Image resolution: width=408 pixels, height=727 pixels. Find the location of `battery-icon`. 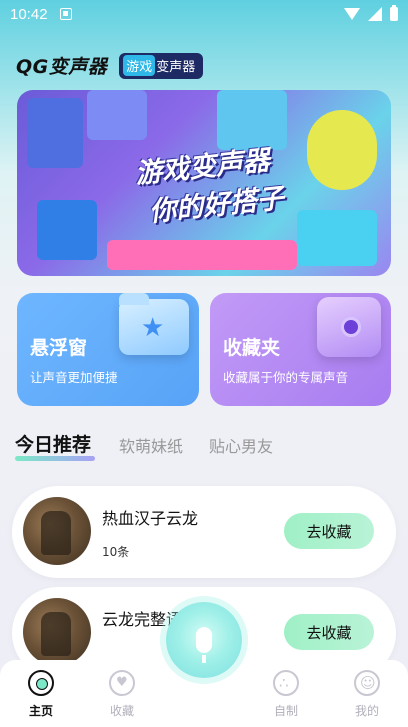

battery-icon is located at coordinates (394, 13).